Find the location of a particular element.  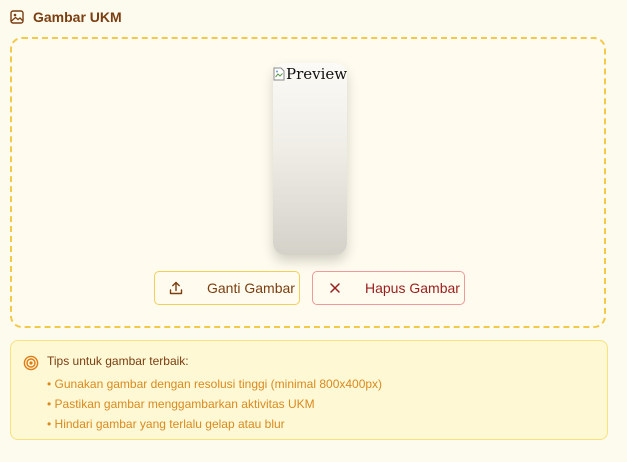

broken-image-icon is located at coordinates (279, 74).